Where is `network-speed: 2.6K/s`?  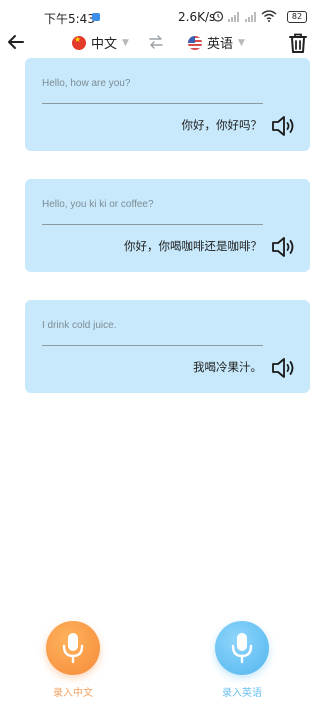 network-speed: 2.6K/s is located at coordinates (197, 17).